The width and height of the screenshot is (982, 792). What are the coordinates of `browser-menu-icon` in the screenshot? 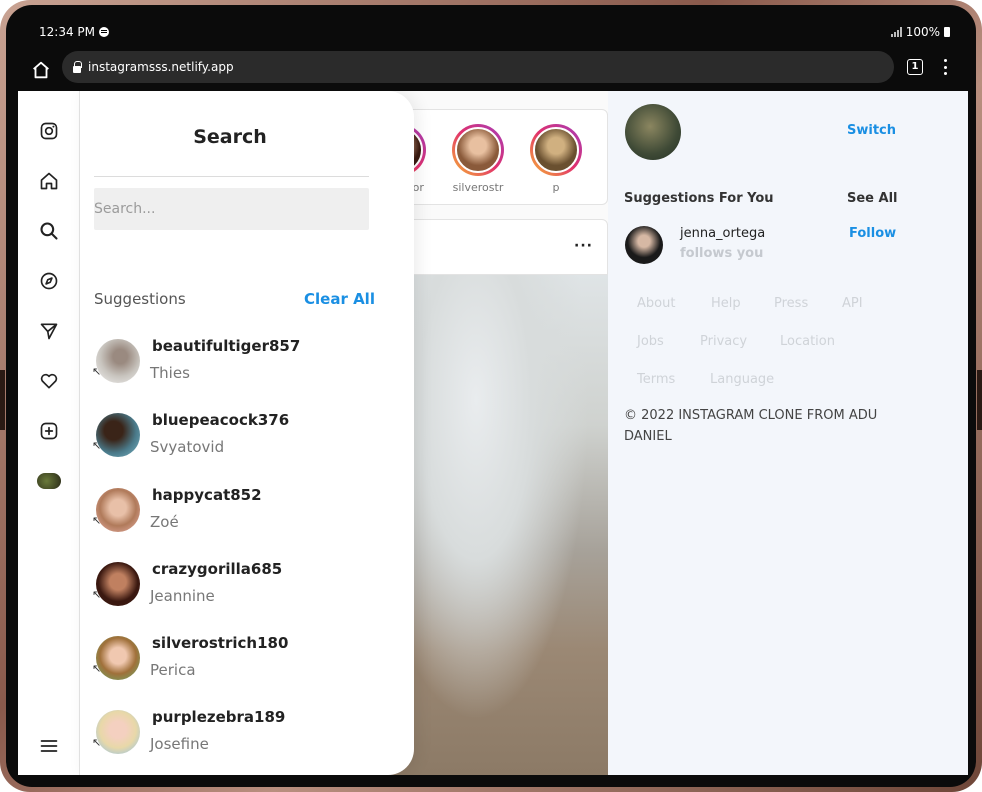 It's located at (945, 67).